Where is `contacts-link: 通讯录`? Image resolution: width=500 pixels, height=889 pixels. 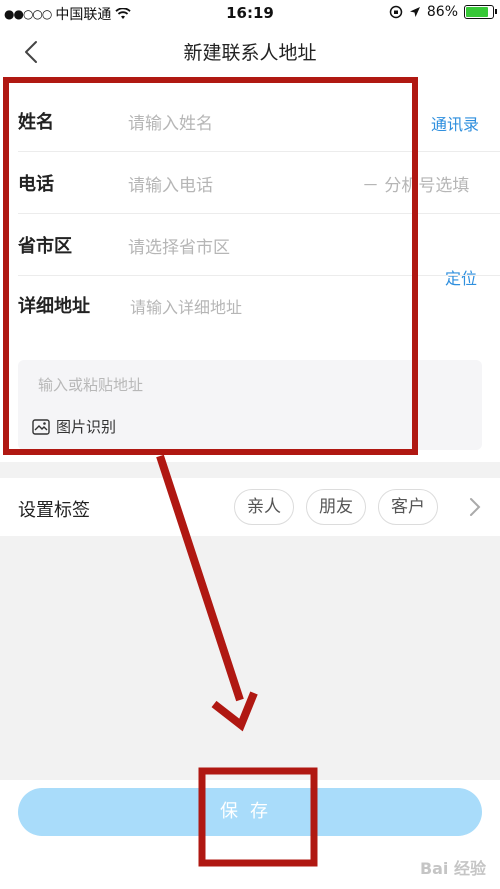
contacts-link: 通讯录 is located at coordinates (455, 123).